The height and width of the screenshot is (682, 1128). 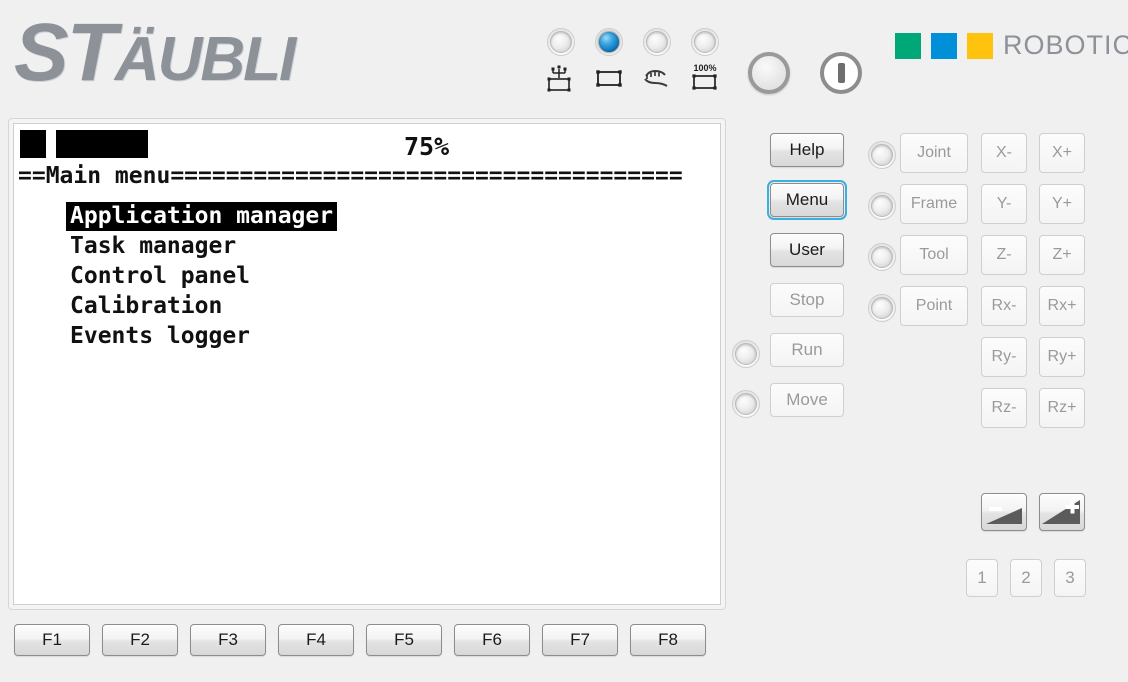 I want to click on axis-rz-minus-button: Rz-, so click(x=1004, y=408).